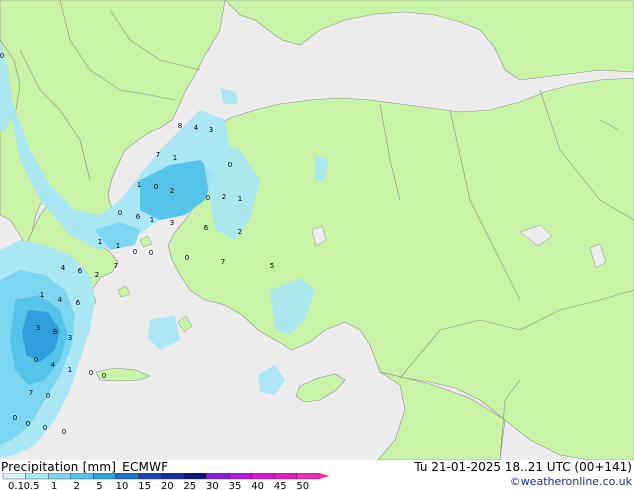  I want to click on run-time-label: Tu 21-01-2025 18..21 UTC (00+141), so click(523, 467).